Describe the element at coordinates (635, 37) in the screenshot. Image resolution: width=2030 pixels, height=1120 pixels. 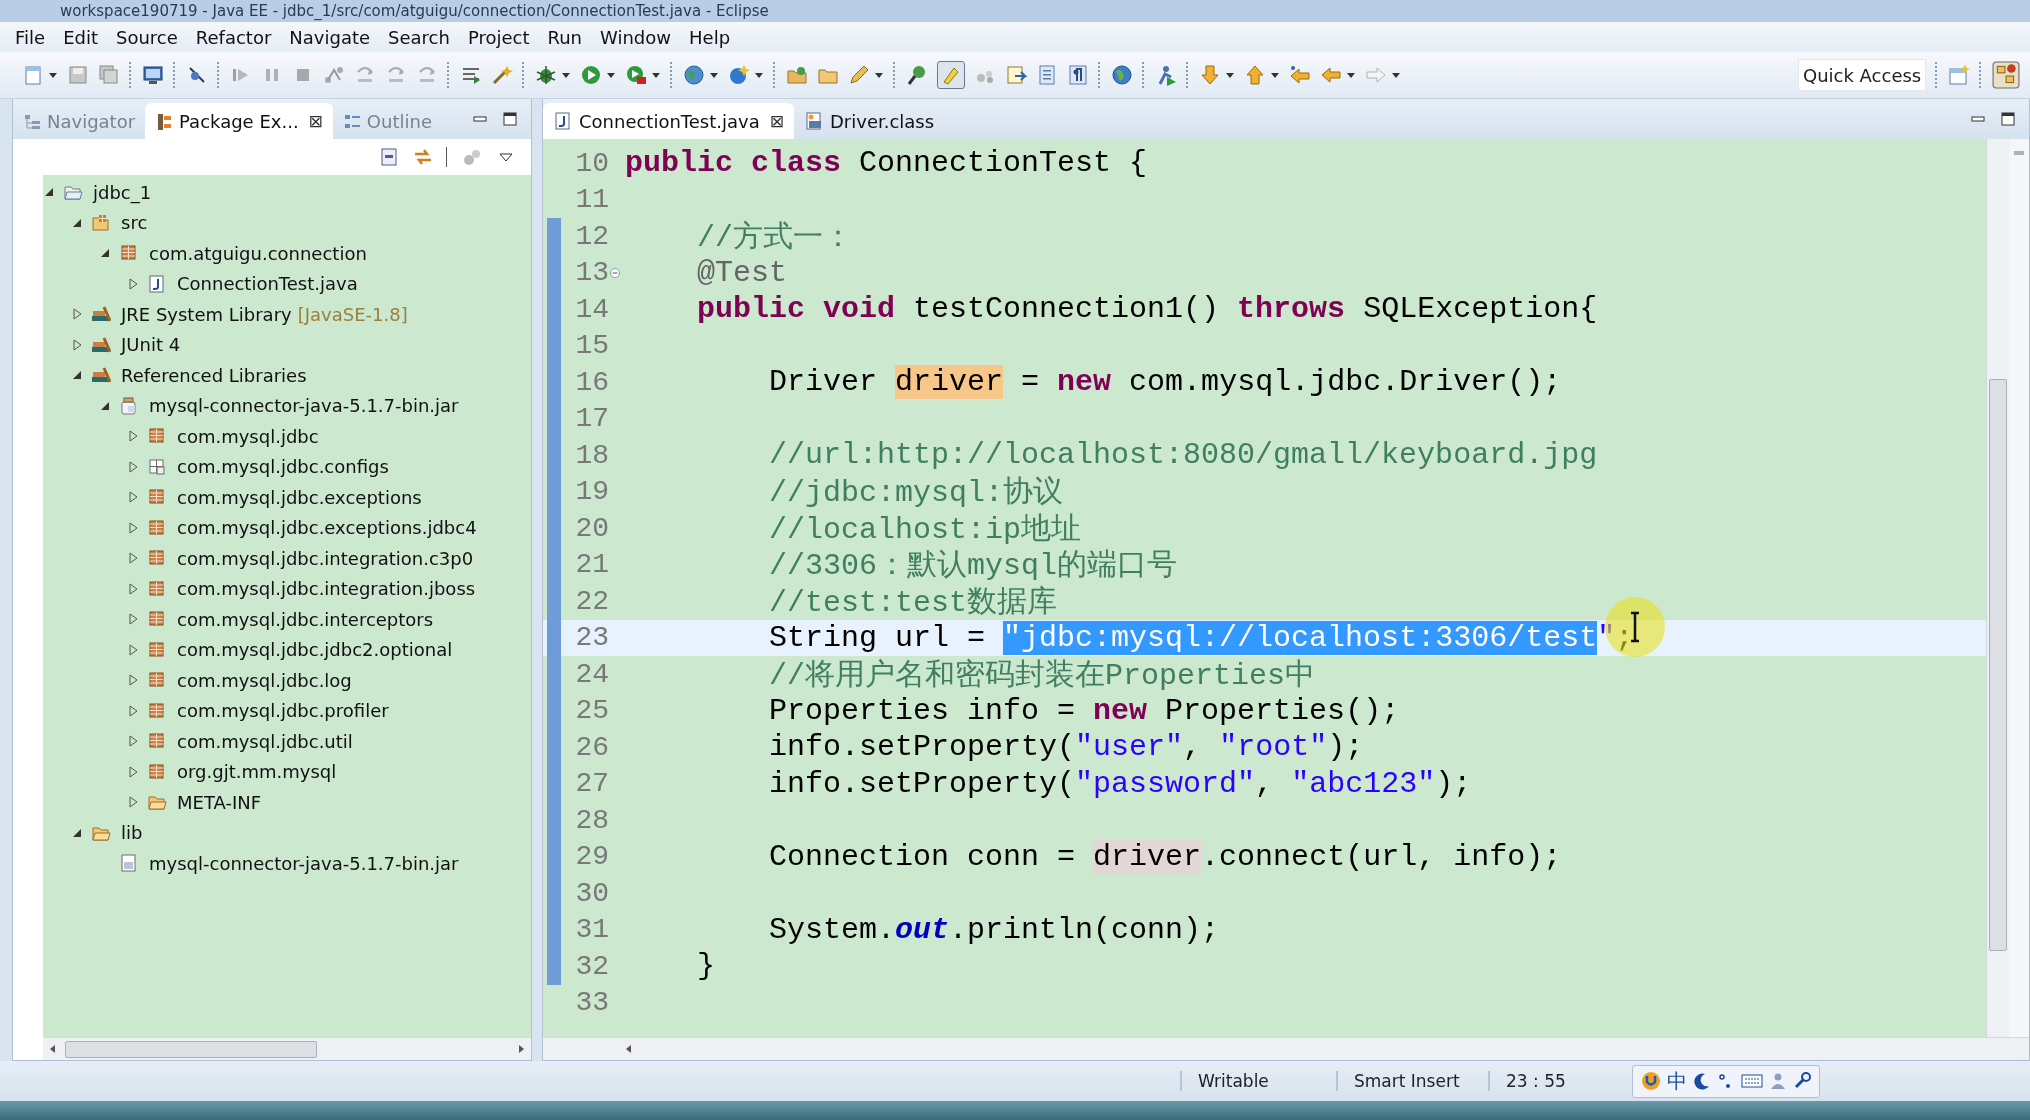
I see `menu-item: Window` at that location.